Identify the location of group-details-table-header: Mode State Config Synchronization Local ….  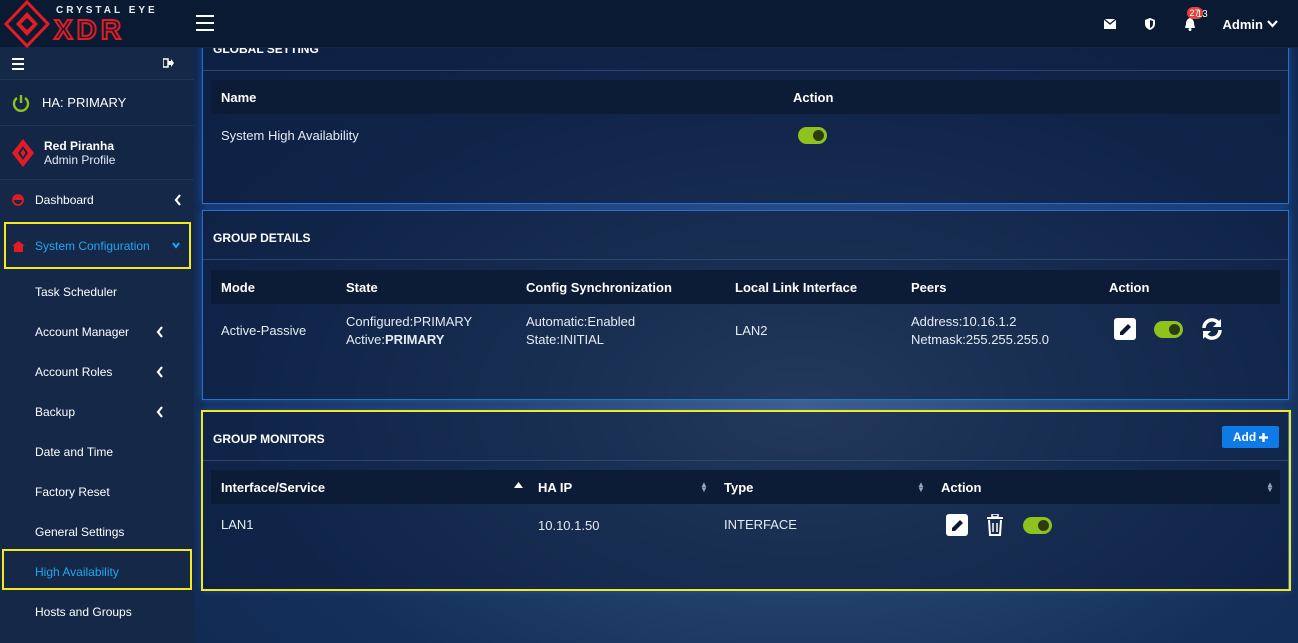
(745, 287).